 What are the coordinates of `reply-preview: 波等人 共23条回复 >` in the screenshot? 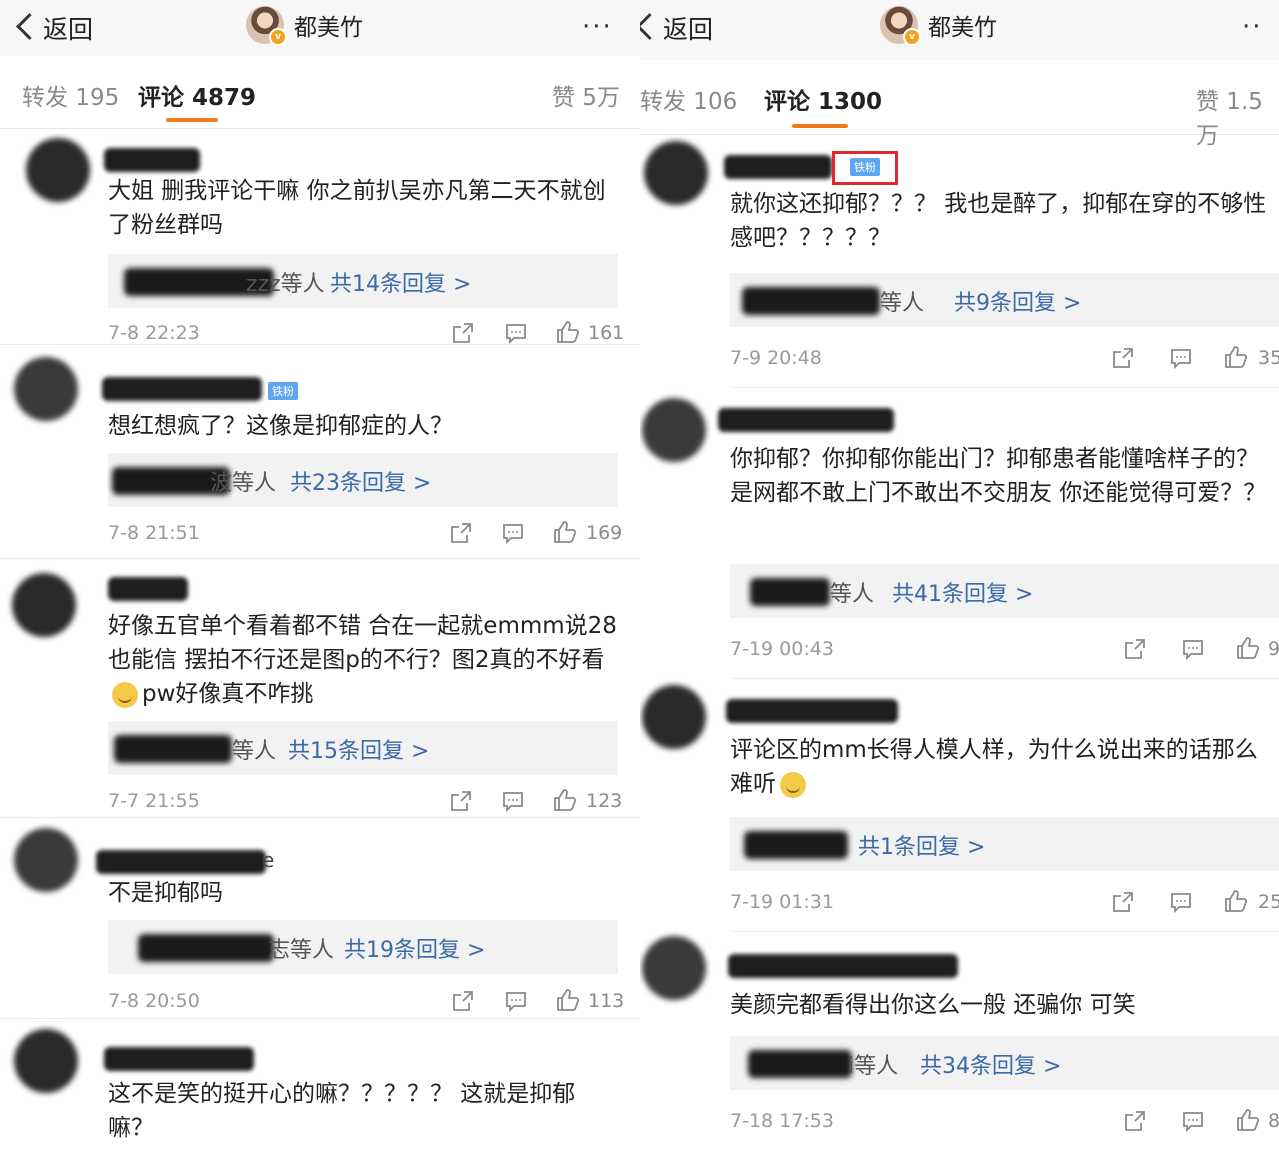 It's located at (363, 480).